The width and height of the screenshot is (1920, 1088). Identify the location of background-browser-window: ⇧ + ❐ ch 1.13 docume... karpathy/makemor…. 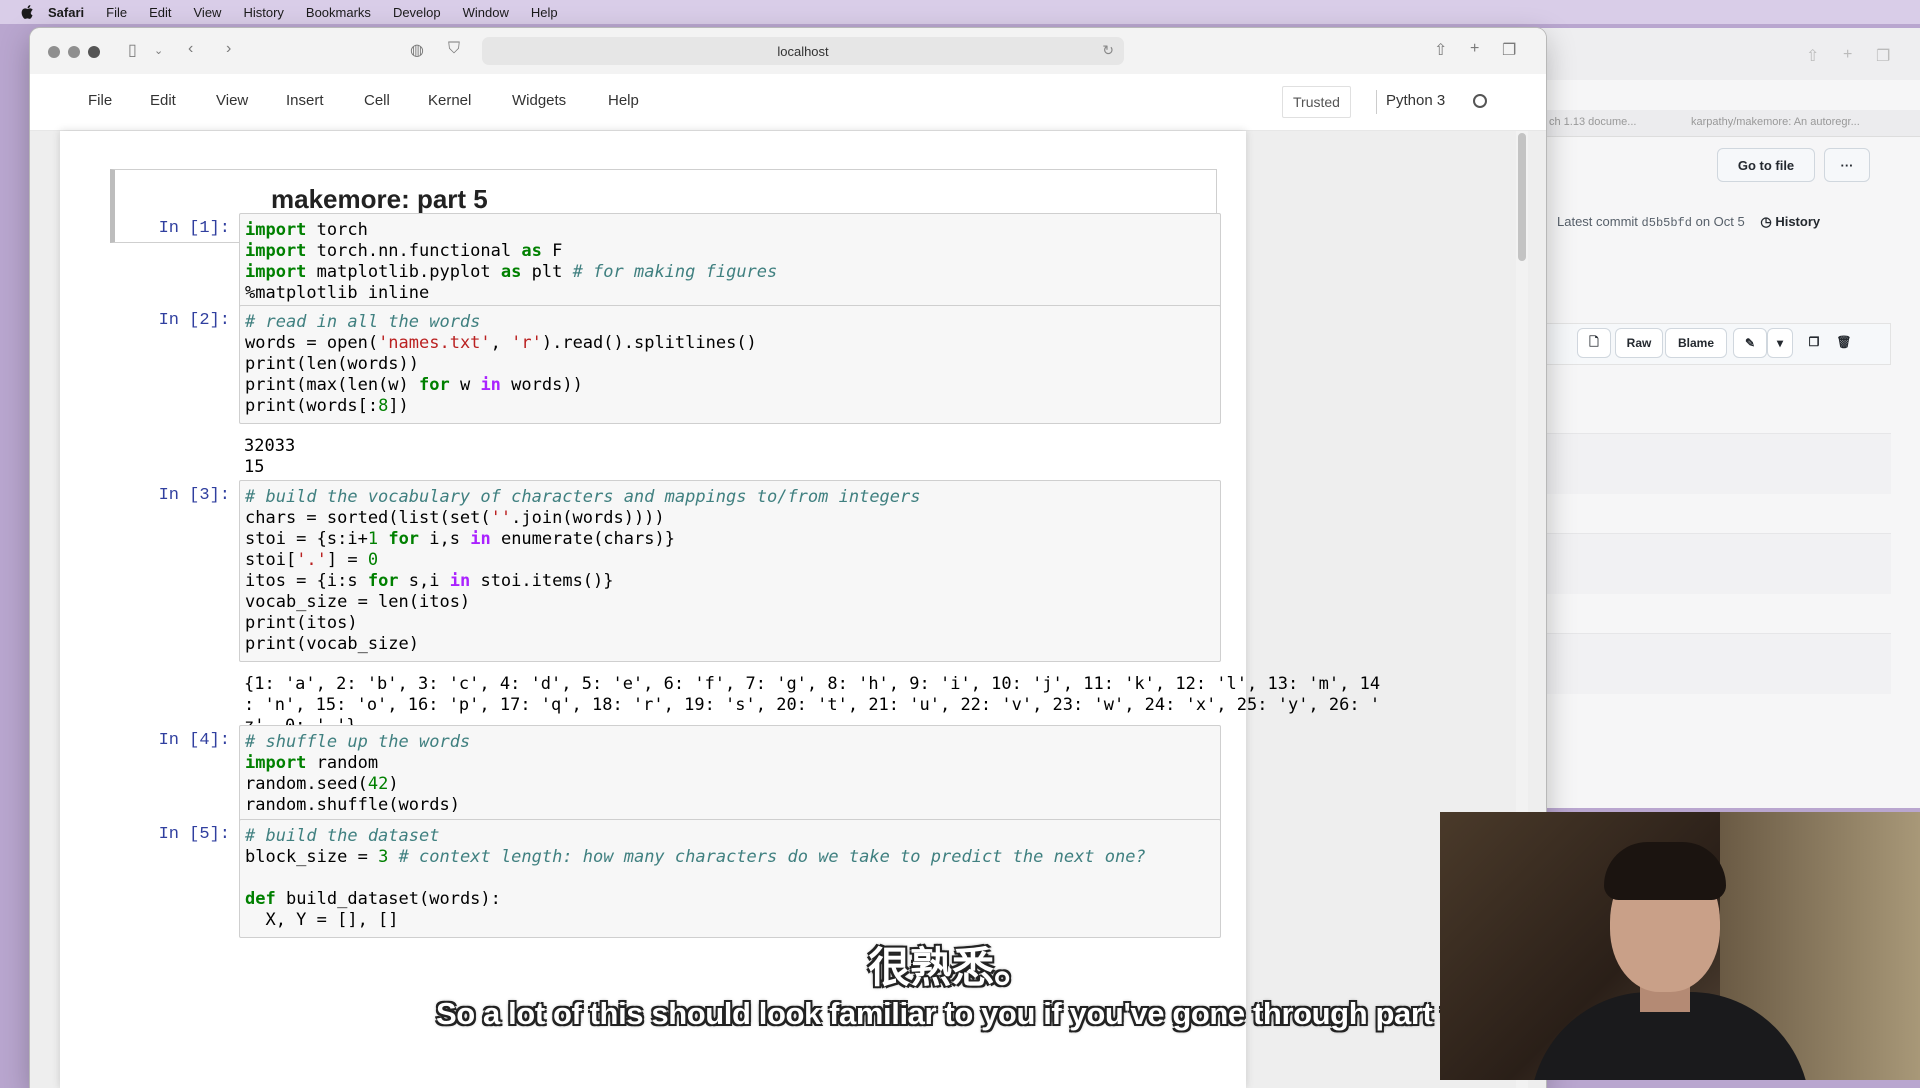
(1720, 418).